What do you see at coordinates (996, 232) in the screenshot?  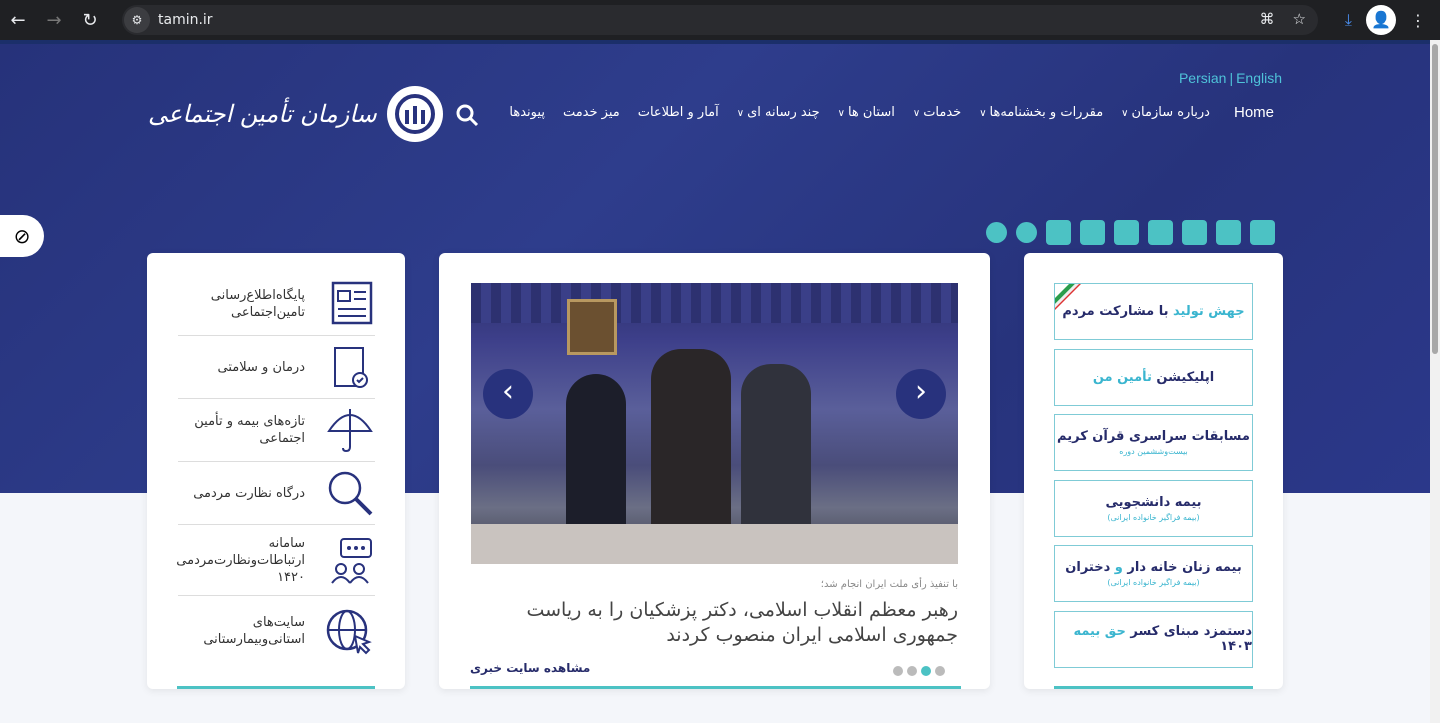 I see `zoom-out-icon` at bounding box center [996, 232].